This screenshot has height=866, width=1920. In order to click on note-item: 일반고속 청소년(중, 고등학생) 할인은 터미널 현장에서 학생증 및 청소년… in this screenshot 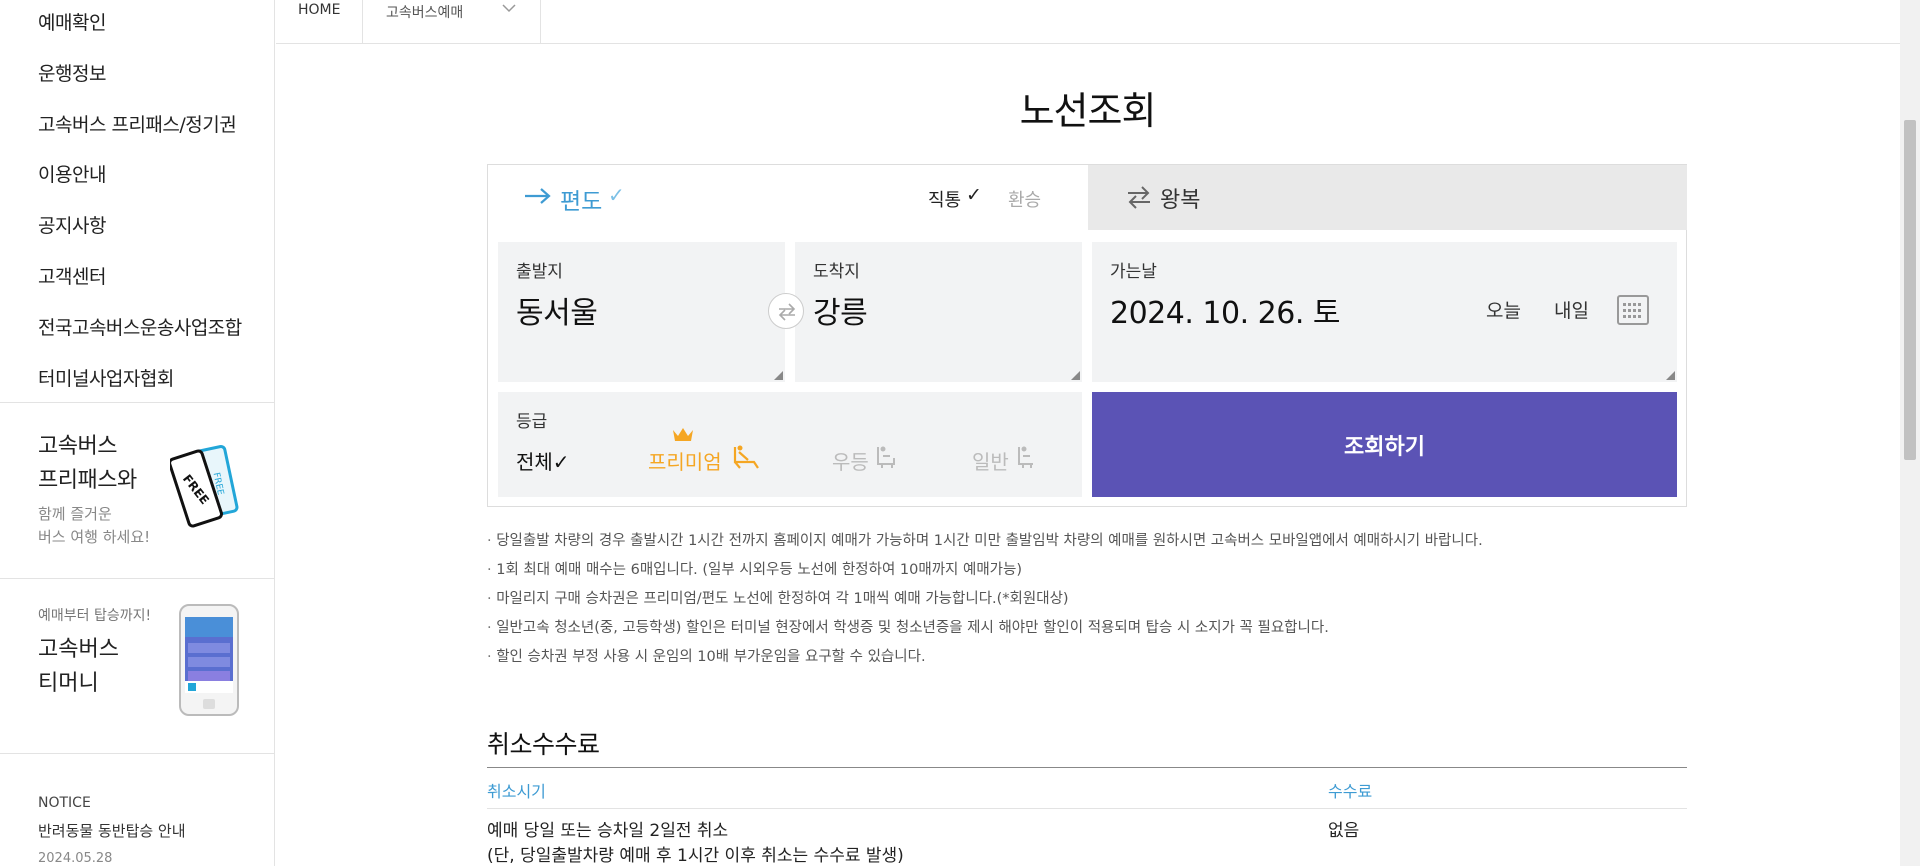, I will do `click(985, 628)`.